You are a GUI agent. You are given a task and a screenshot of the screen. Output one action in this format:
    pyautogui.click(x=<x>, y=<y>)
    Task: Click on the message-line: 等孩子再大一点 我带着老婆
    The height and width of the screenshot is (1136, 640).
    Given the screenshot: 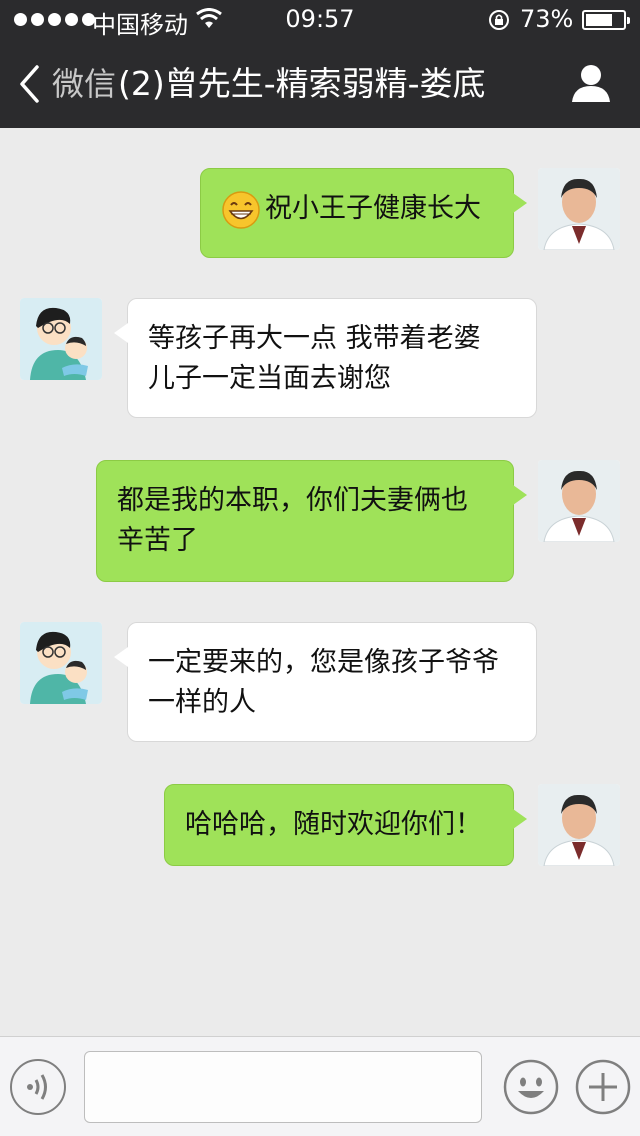 What is the action you would take?
    pyautogui.click(x=314, y=338)
    